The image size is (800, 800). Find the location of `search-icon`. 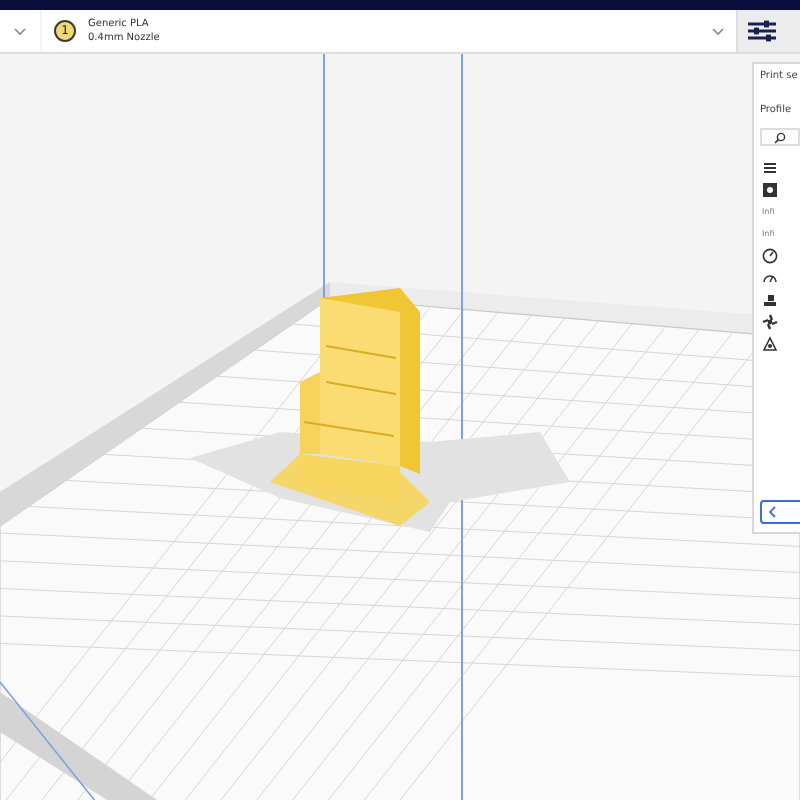

search-icon is located at coordinates (780, 137).